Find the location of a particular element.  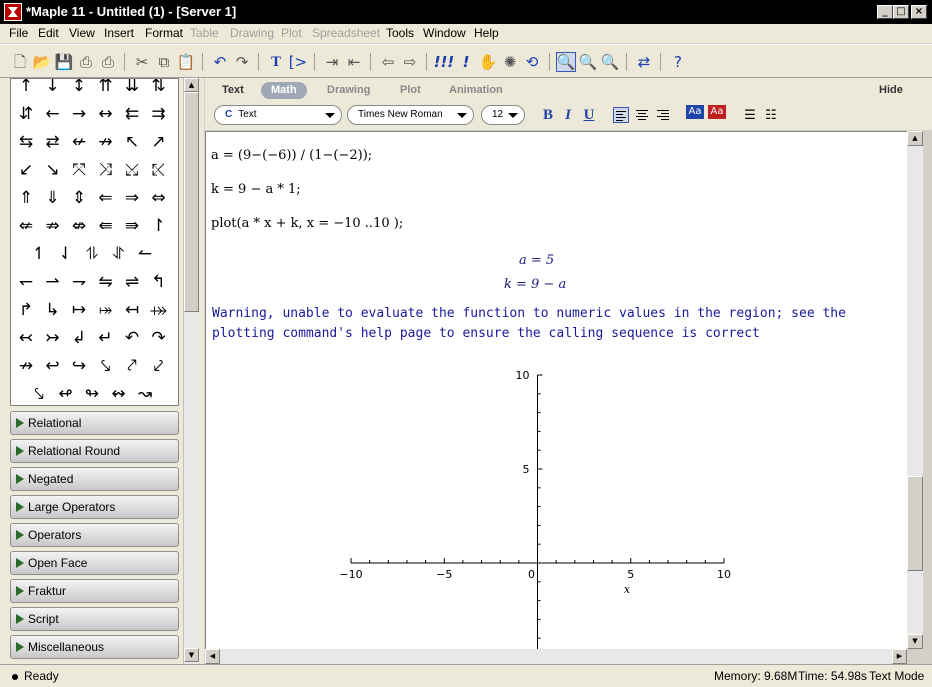

palette-arrow-symbol: ⇊ is located at coordinates (132, 89).